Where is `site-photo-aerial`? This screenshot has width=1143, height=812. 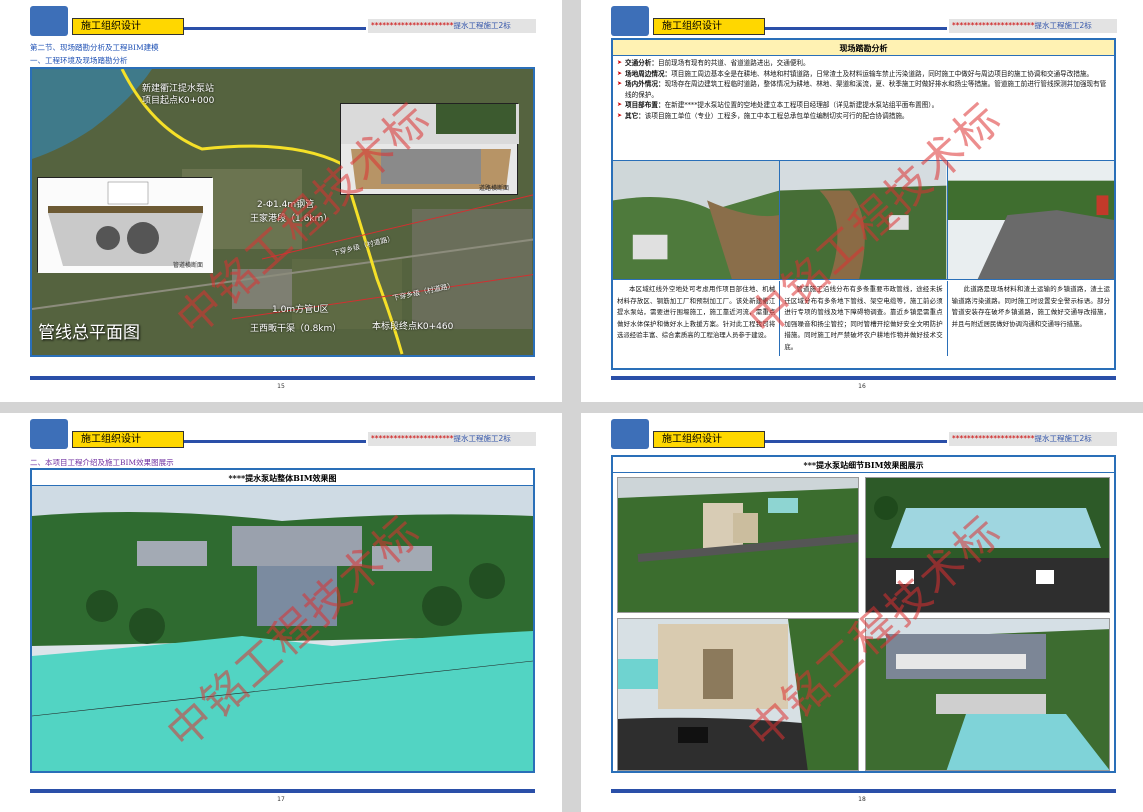 site-photo-aerial is located at coordinates (864, 220).